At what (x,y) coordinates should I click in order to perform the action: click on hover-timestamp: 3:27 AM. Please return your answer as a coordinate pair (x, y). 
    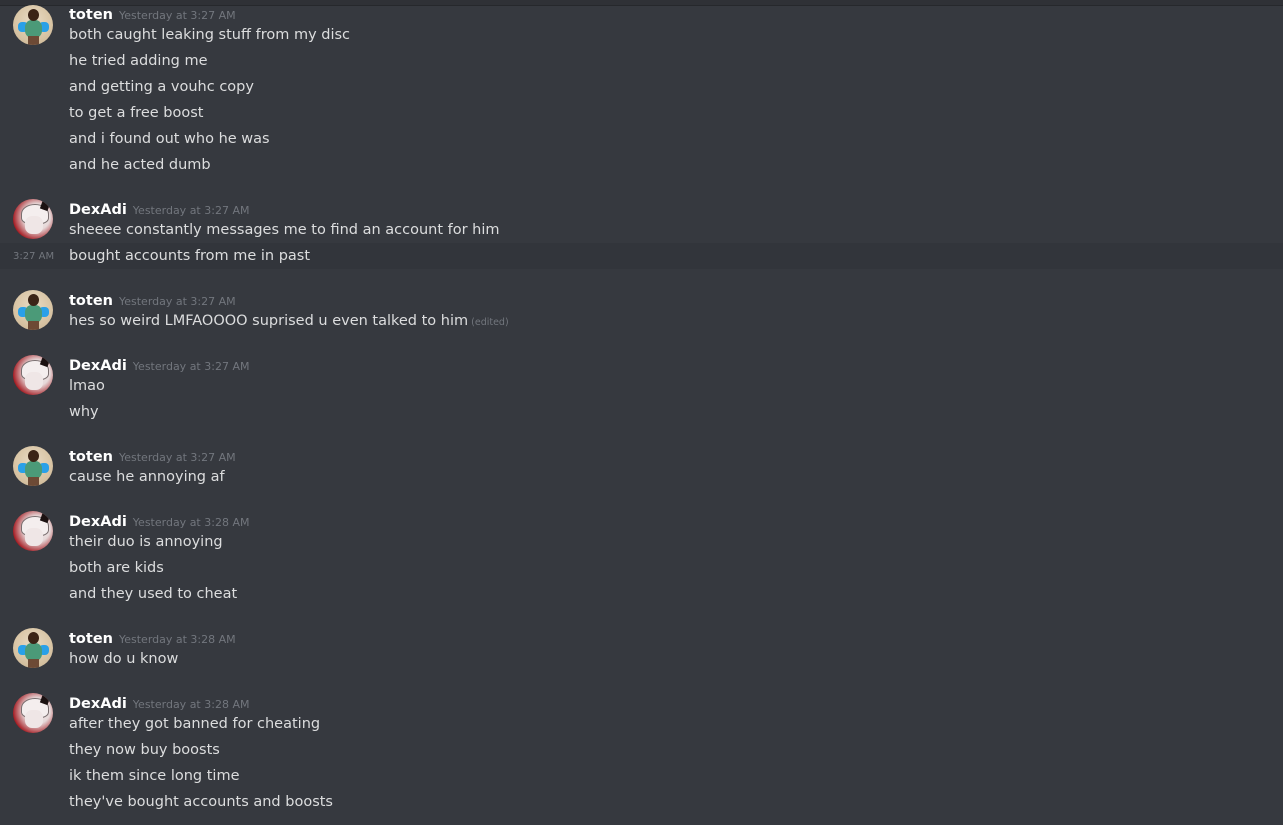
    Looking at the image, I should click on (34, 256).